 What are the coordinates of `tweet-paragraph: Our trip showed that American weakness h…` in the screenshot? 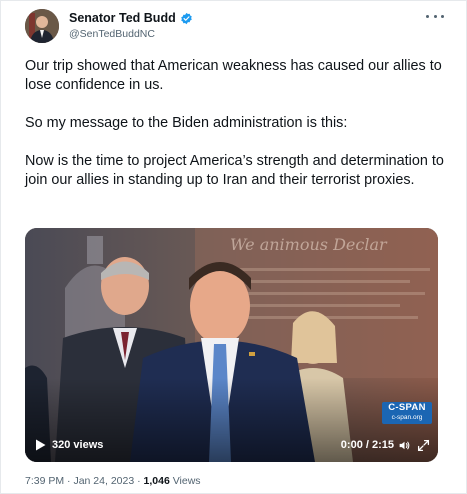 It's located at (233, 75).